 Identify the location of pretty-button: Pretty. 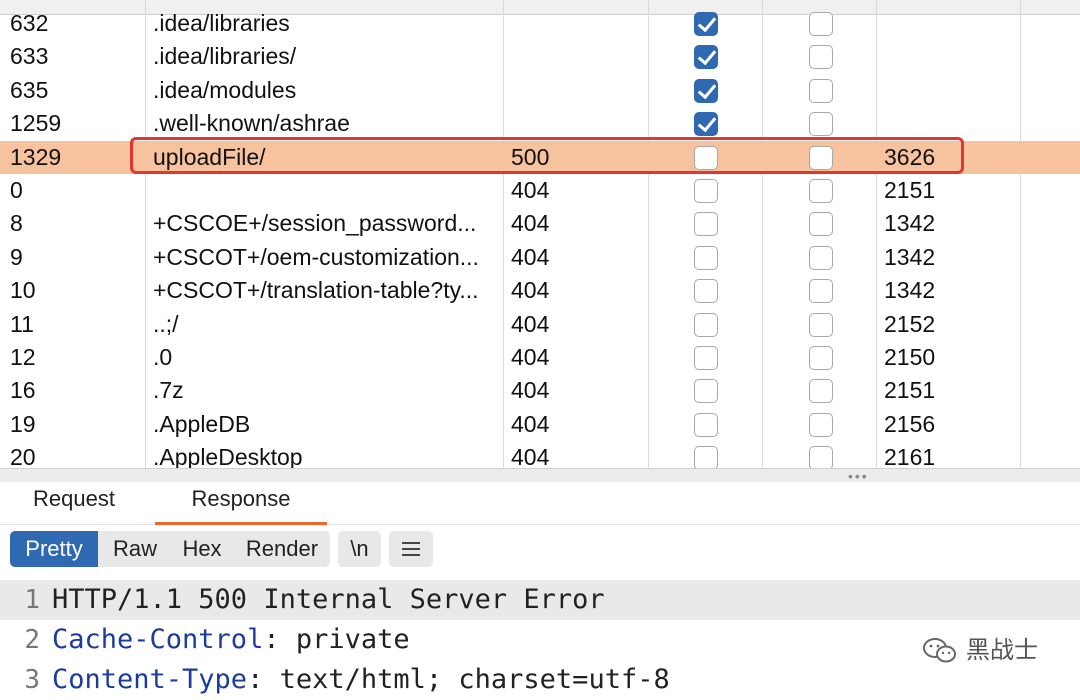
(54, 549).